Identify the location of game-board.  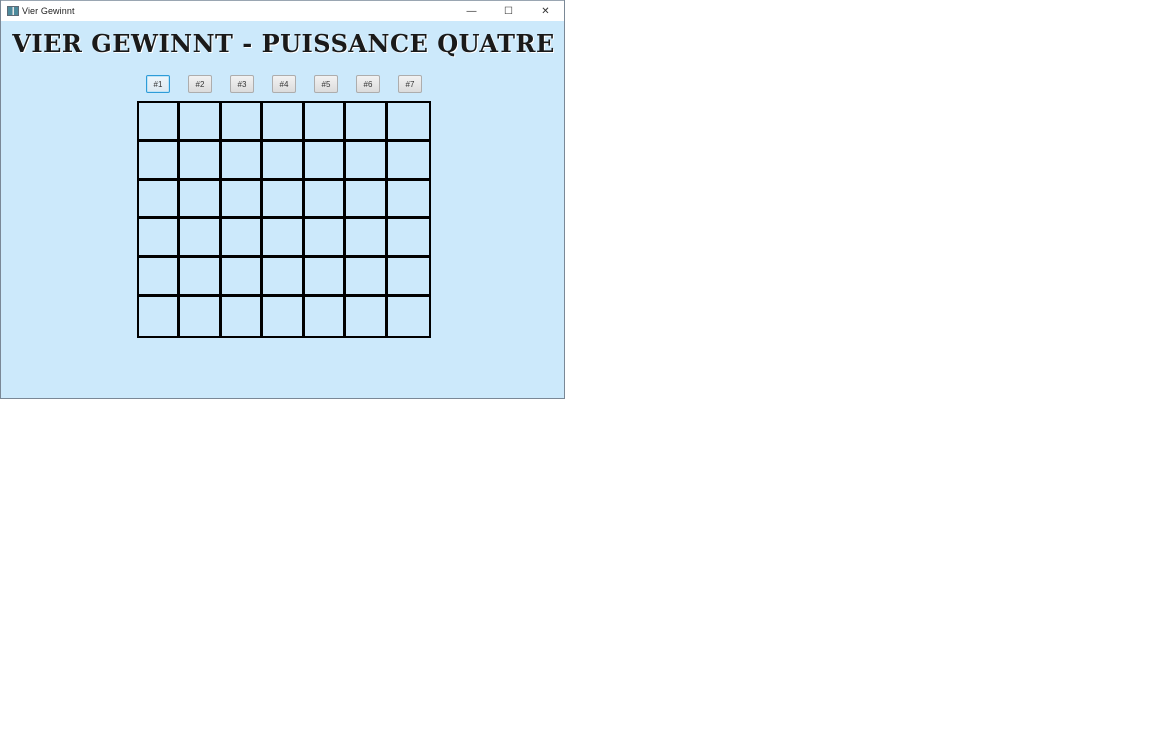
(284, 219).